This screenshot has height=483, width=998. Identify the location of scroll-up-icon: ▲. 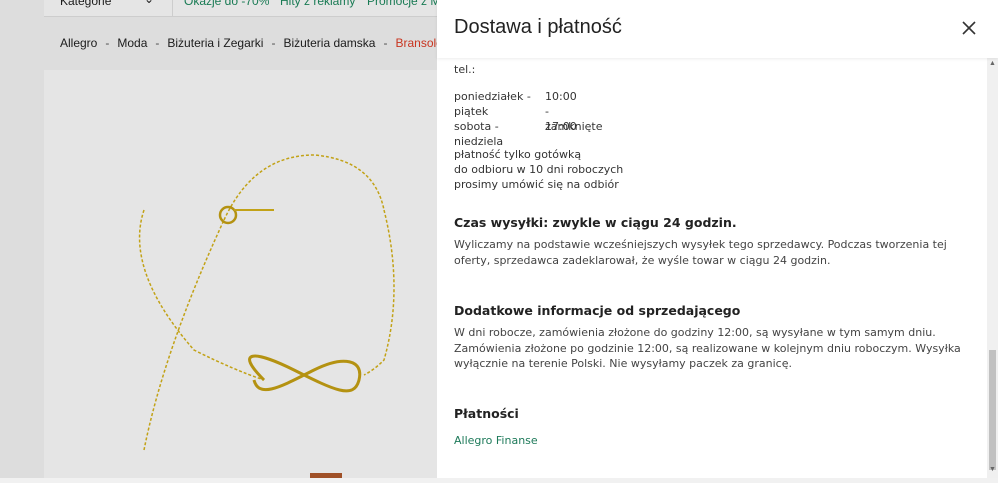
(992, 63).